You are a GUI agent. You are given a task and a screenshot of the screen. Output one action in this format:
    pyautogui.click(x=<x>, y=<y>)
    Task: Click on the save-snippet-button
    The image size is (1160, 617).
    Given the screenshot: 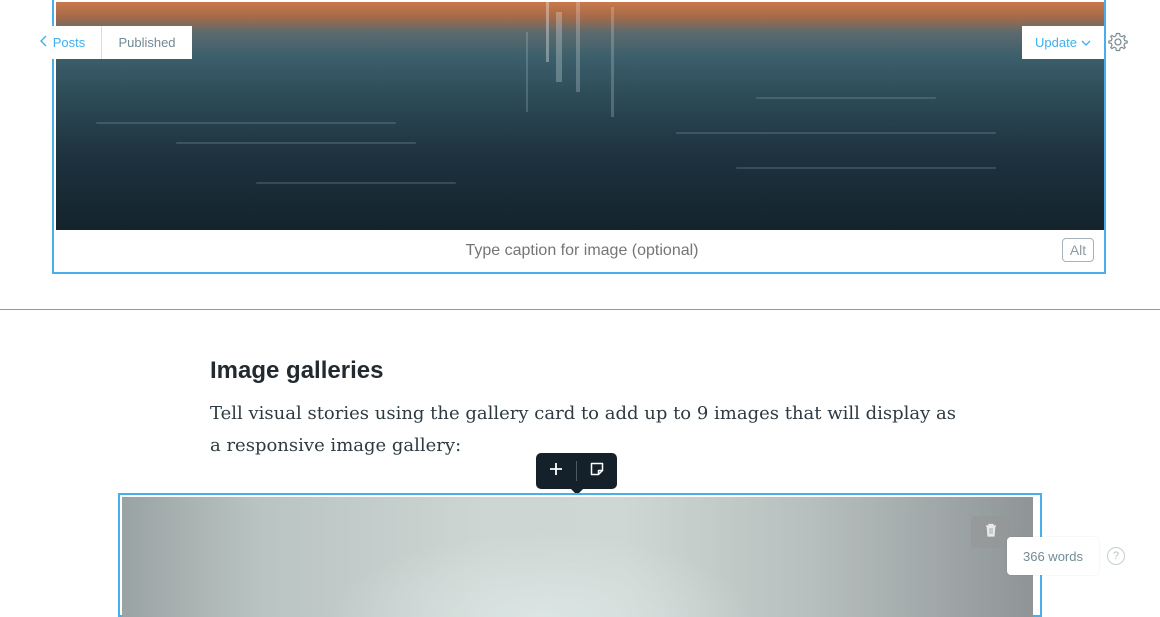 What is the action you would take?
    pyautogui.click(x=597, y=471)
    